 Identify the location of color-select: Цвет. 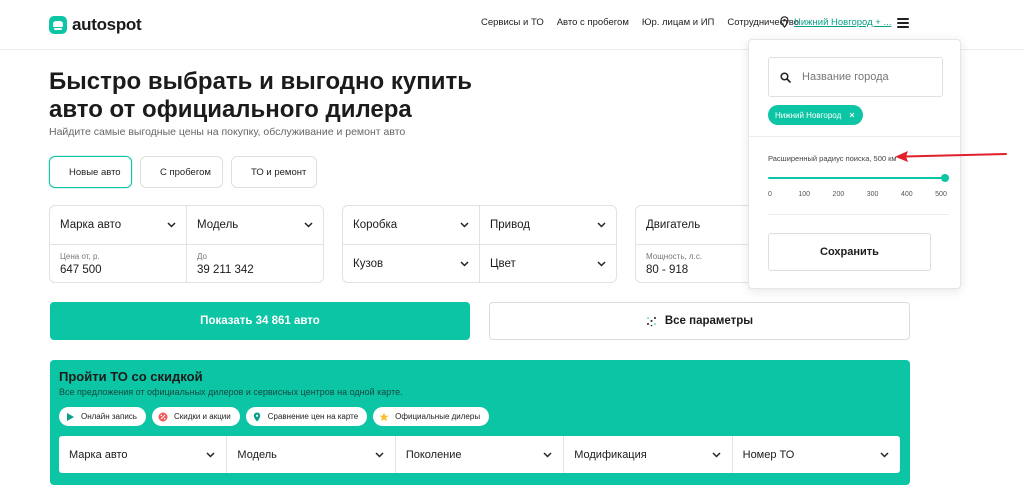
(548, 264).